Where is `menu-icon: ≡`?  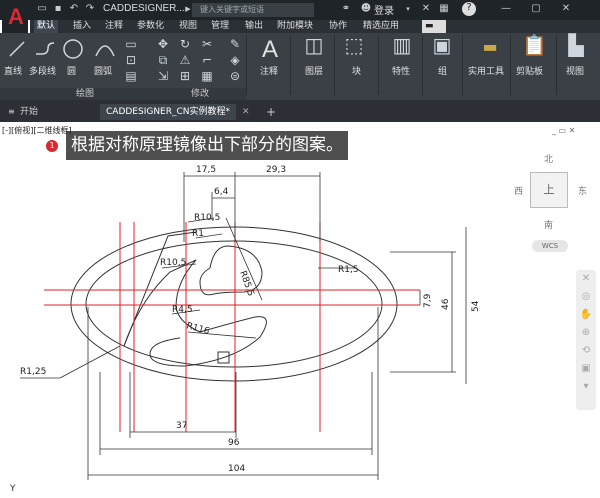
menu-icon: ≡ is located at coordinates (11, 112).